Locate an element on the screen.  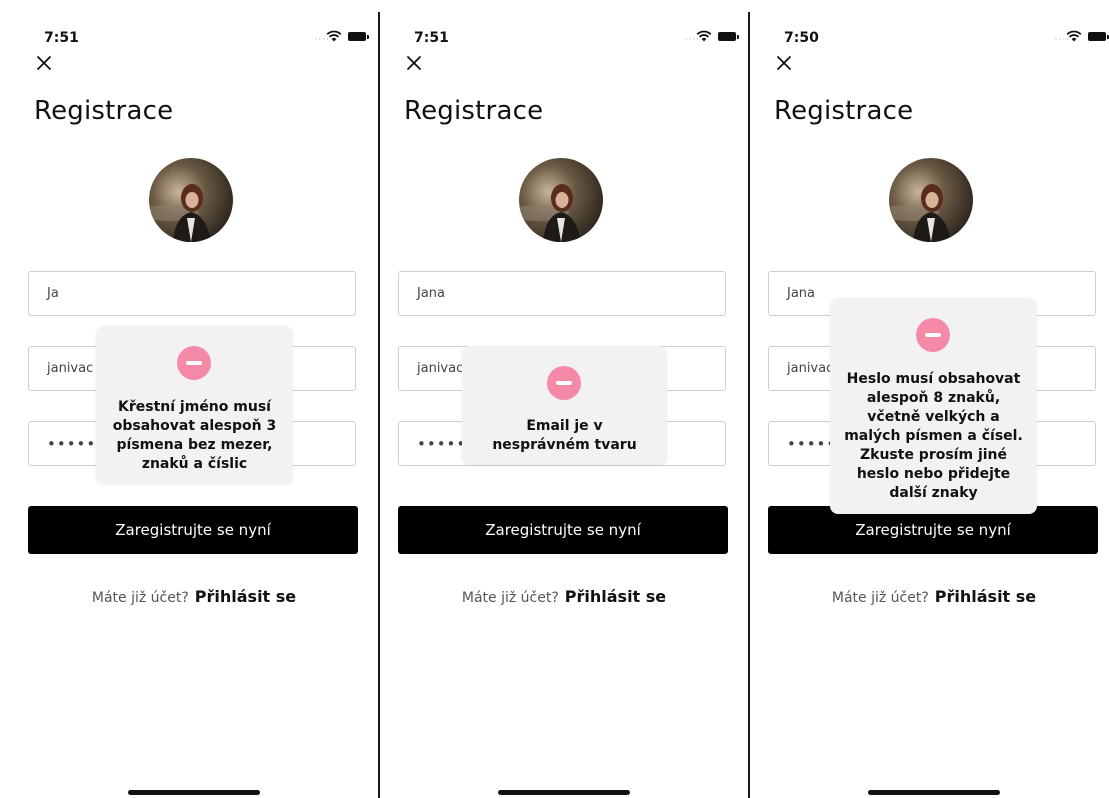
first-name-field: Ja is located at coordinates (192, 293).